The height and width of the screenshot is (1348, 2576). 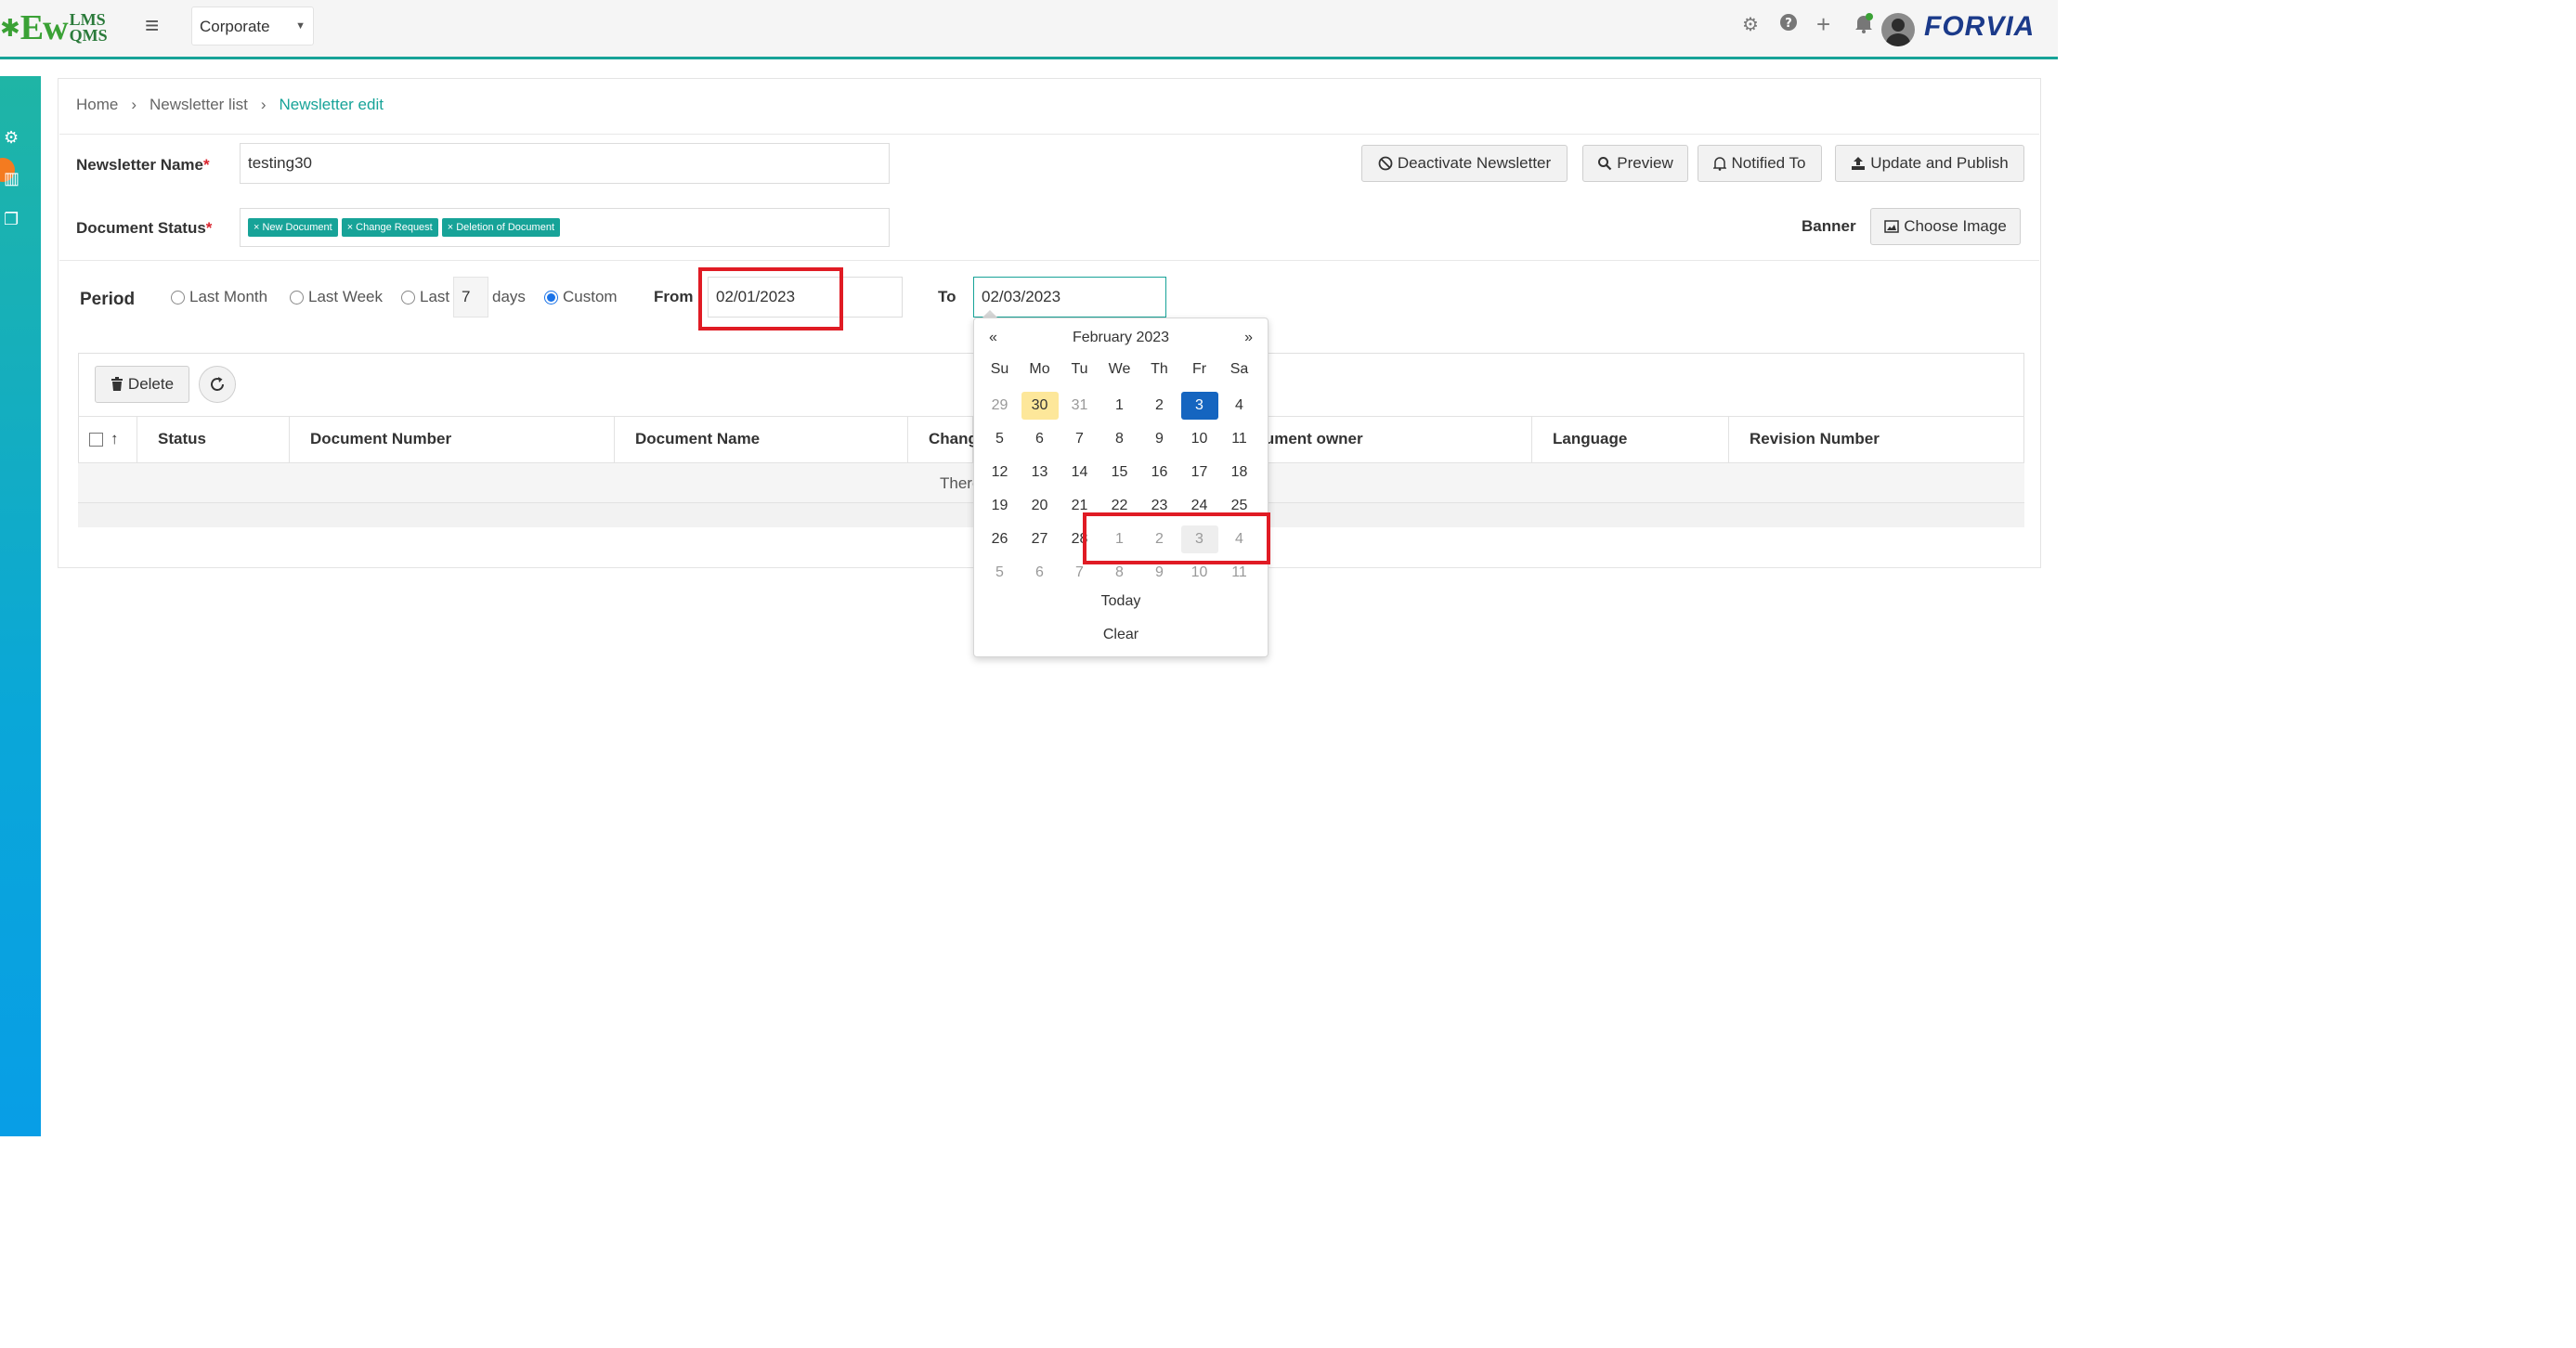 What do you see at coordinates (293, 227) in the screenshot?
I see `status-tag-new-document: × New Document` at bounding box center [293, 227].